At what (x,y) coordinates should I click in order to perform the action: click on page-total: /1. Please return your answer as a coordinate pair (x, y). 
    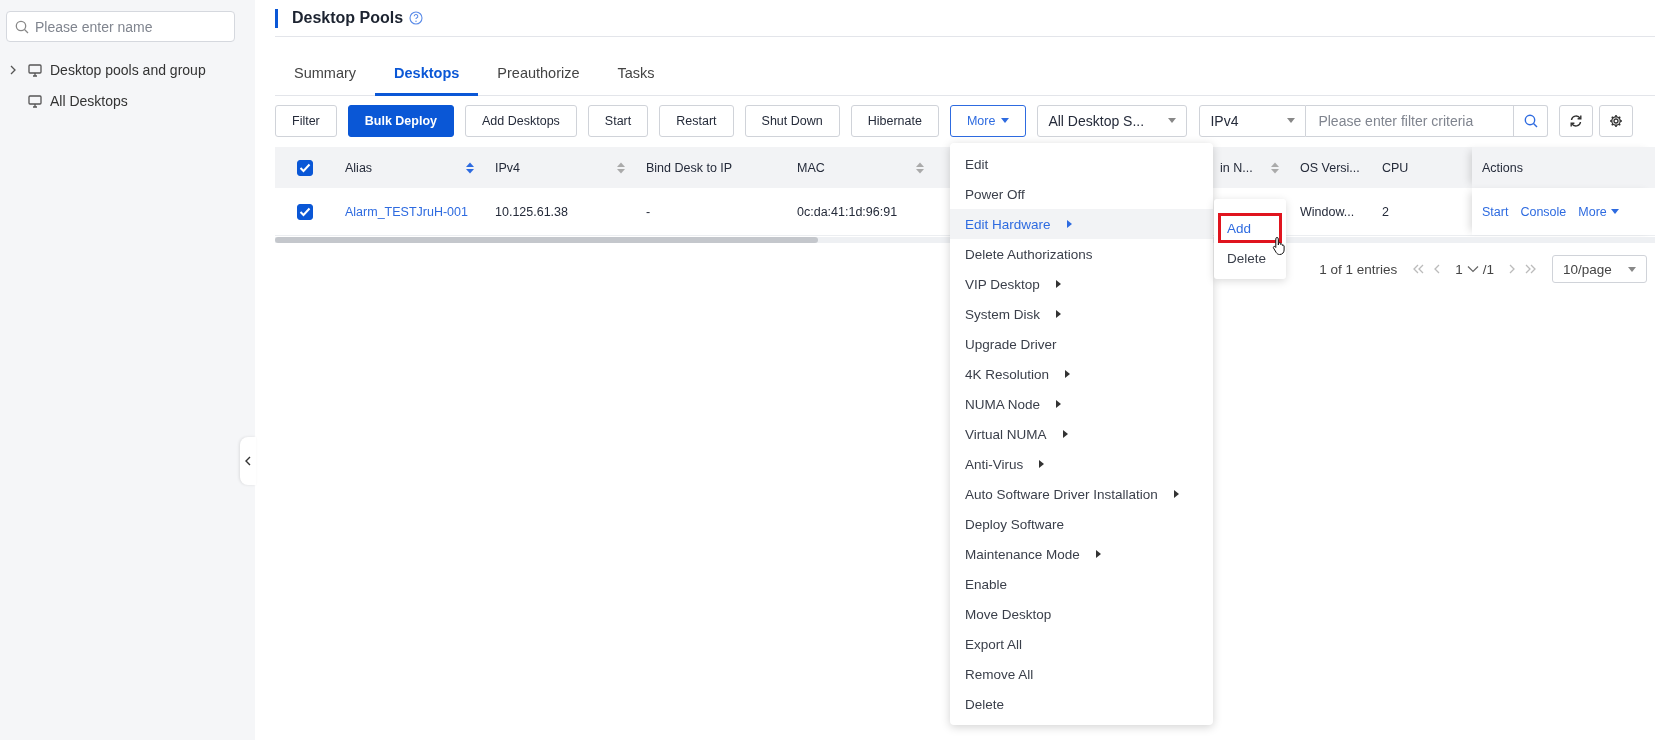
    Looking at the image, I should click on (1488, 269).